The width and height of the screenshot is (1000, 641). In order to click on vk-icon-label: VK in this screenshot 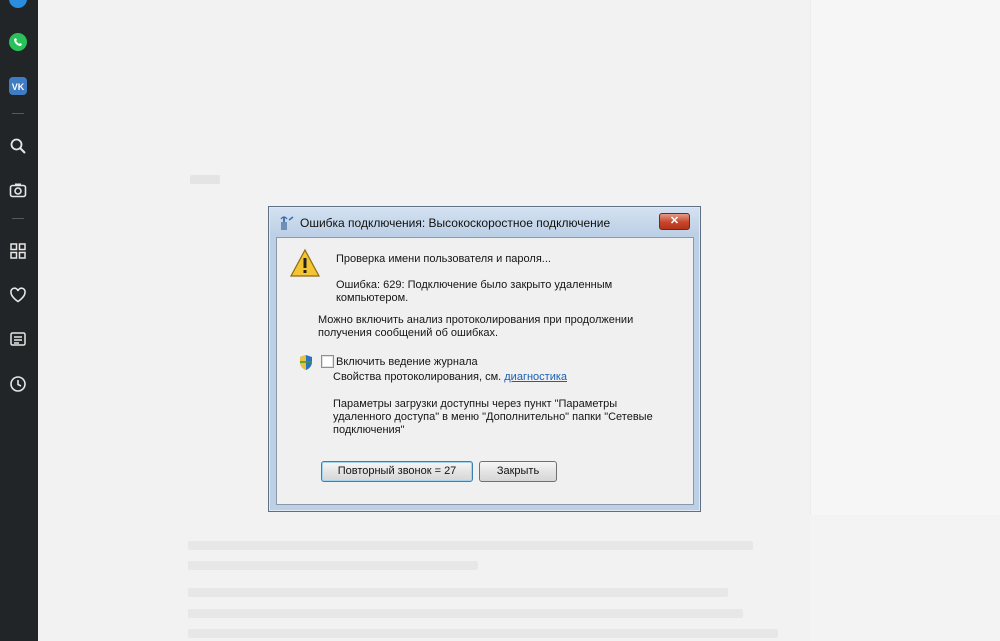, I will do `click(18, 87)`.